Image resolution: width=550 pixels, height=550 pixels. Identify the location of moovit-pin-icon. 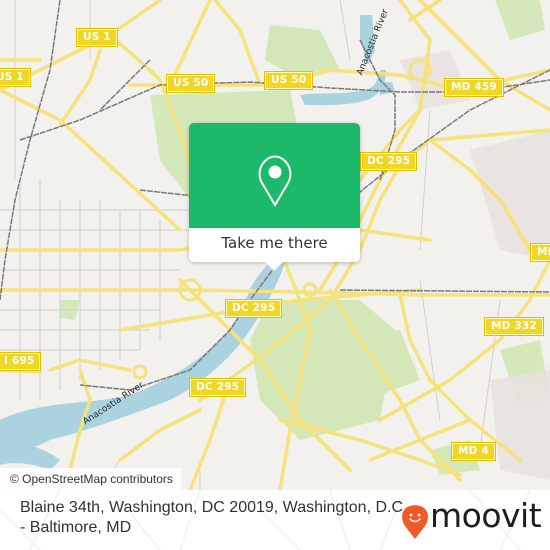
(415, 522).